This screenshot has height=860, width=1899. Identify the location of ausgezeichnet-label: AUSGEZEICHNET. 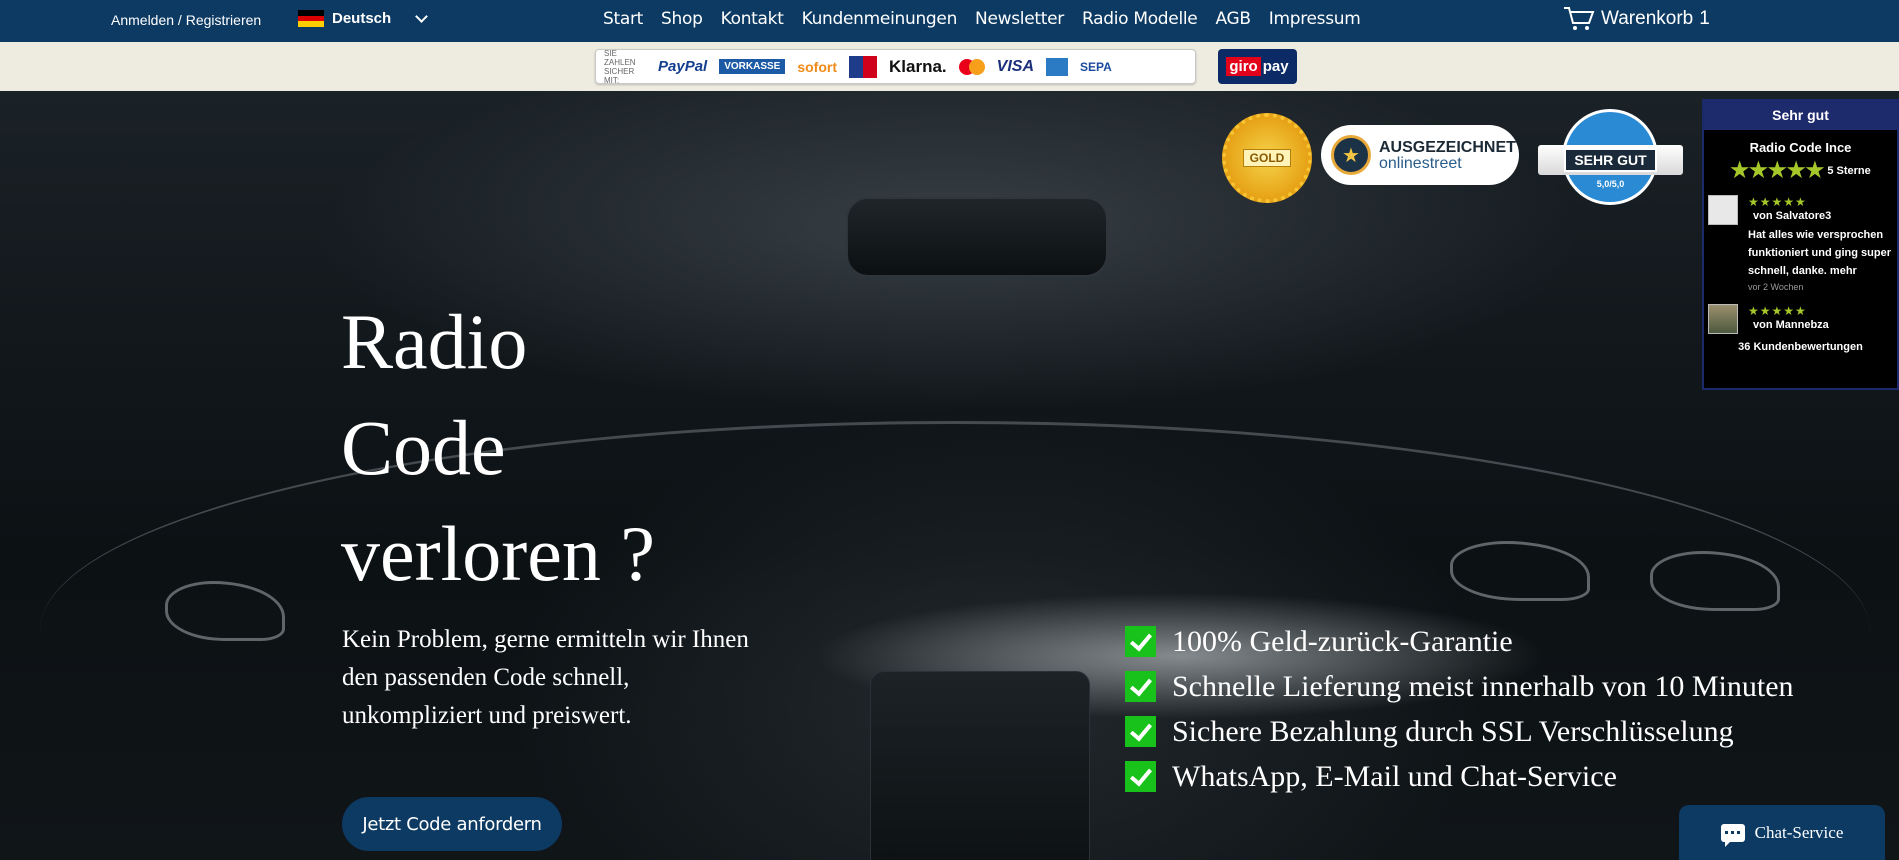
(1447, 147).